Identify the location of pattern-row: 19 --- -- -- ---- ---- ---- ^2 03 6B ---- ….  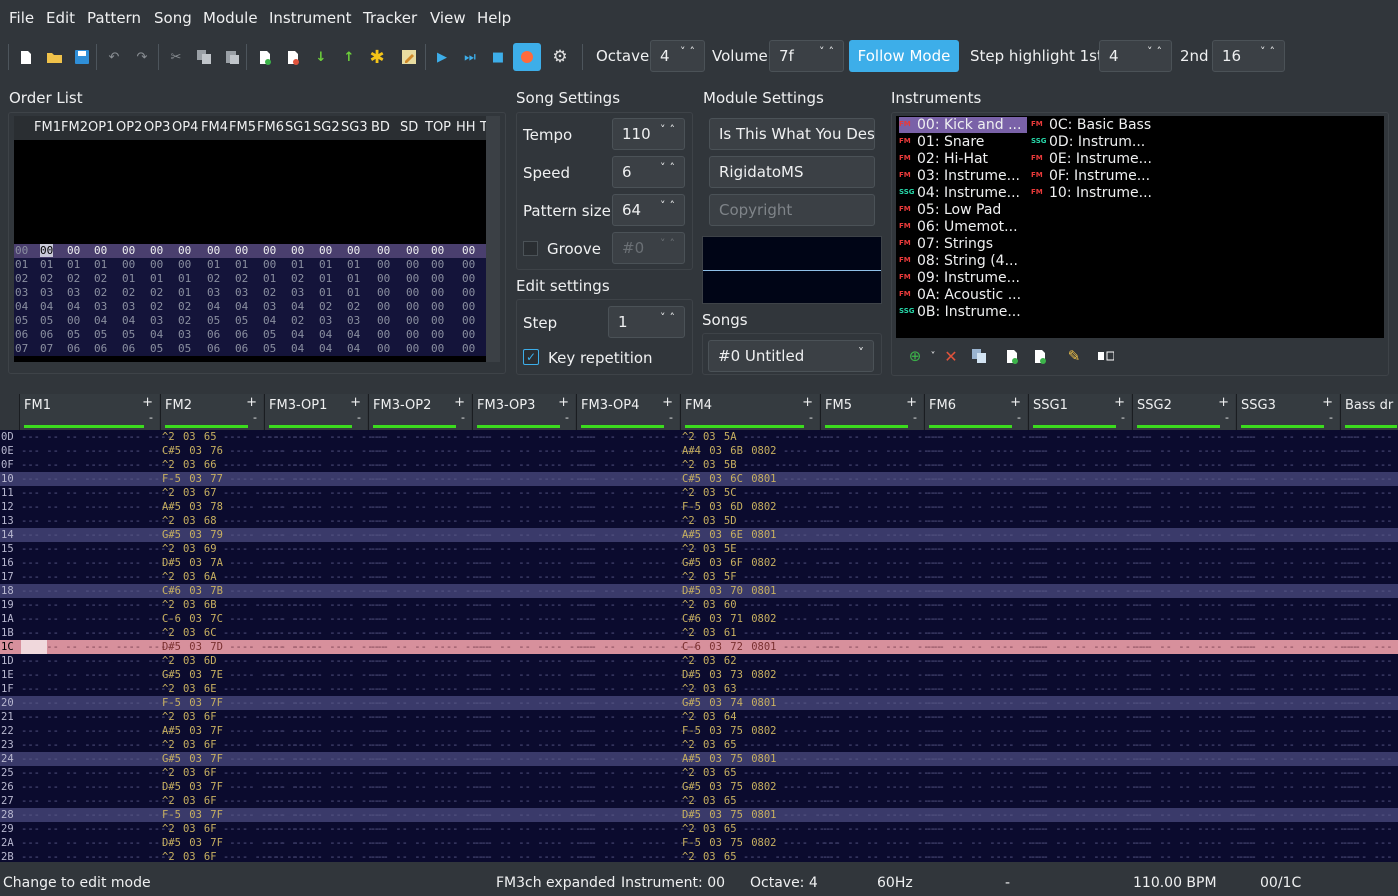
(699, 605).